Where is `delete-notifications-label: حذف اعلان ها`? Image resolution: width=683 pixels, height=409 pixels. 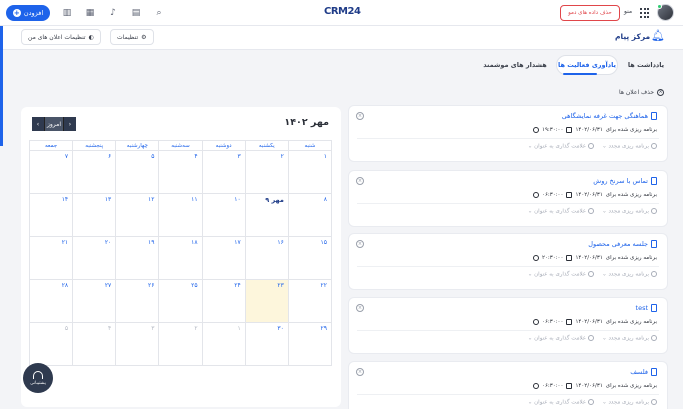 delete-notifications-label: حذف اعلان ها is located at coordinates (637, 92).